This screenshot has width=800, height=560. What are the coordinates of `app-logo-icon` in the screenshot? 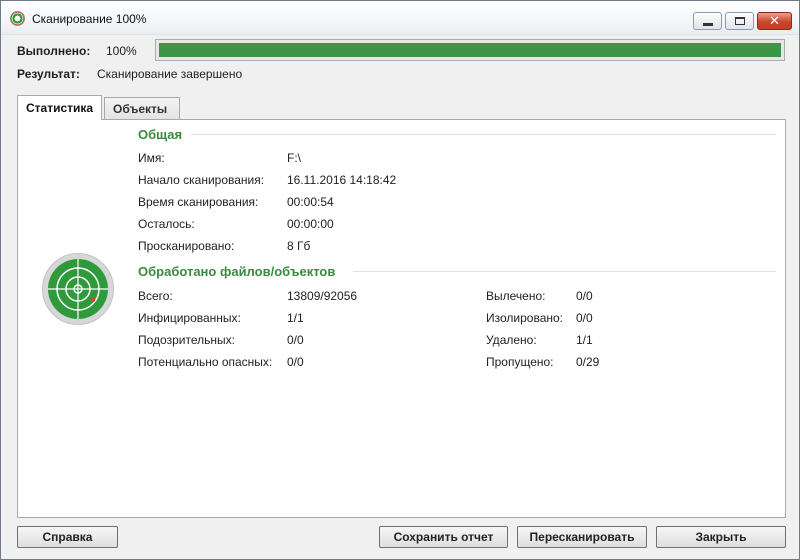 It's located at (17, 18).